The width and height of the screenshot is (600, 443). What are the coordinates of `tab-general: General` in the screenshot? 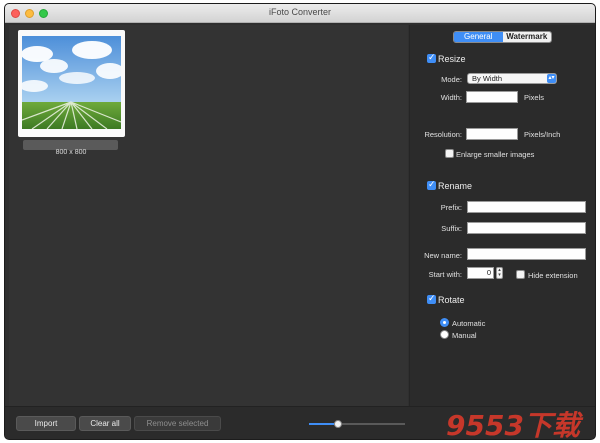 It's located at (478, 37).